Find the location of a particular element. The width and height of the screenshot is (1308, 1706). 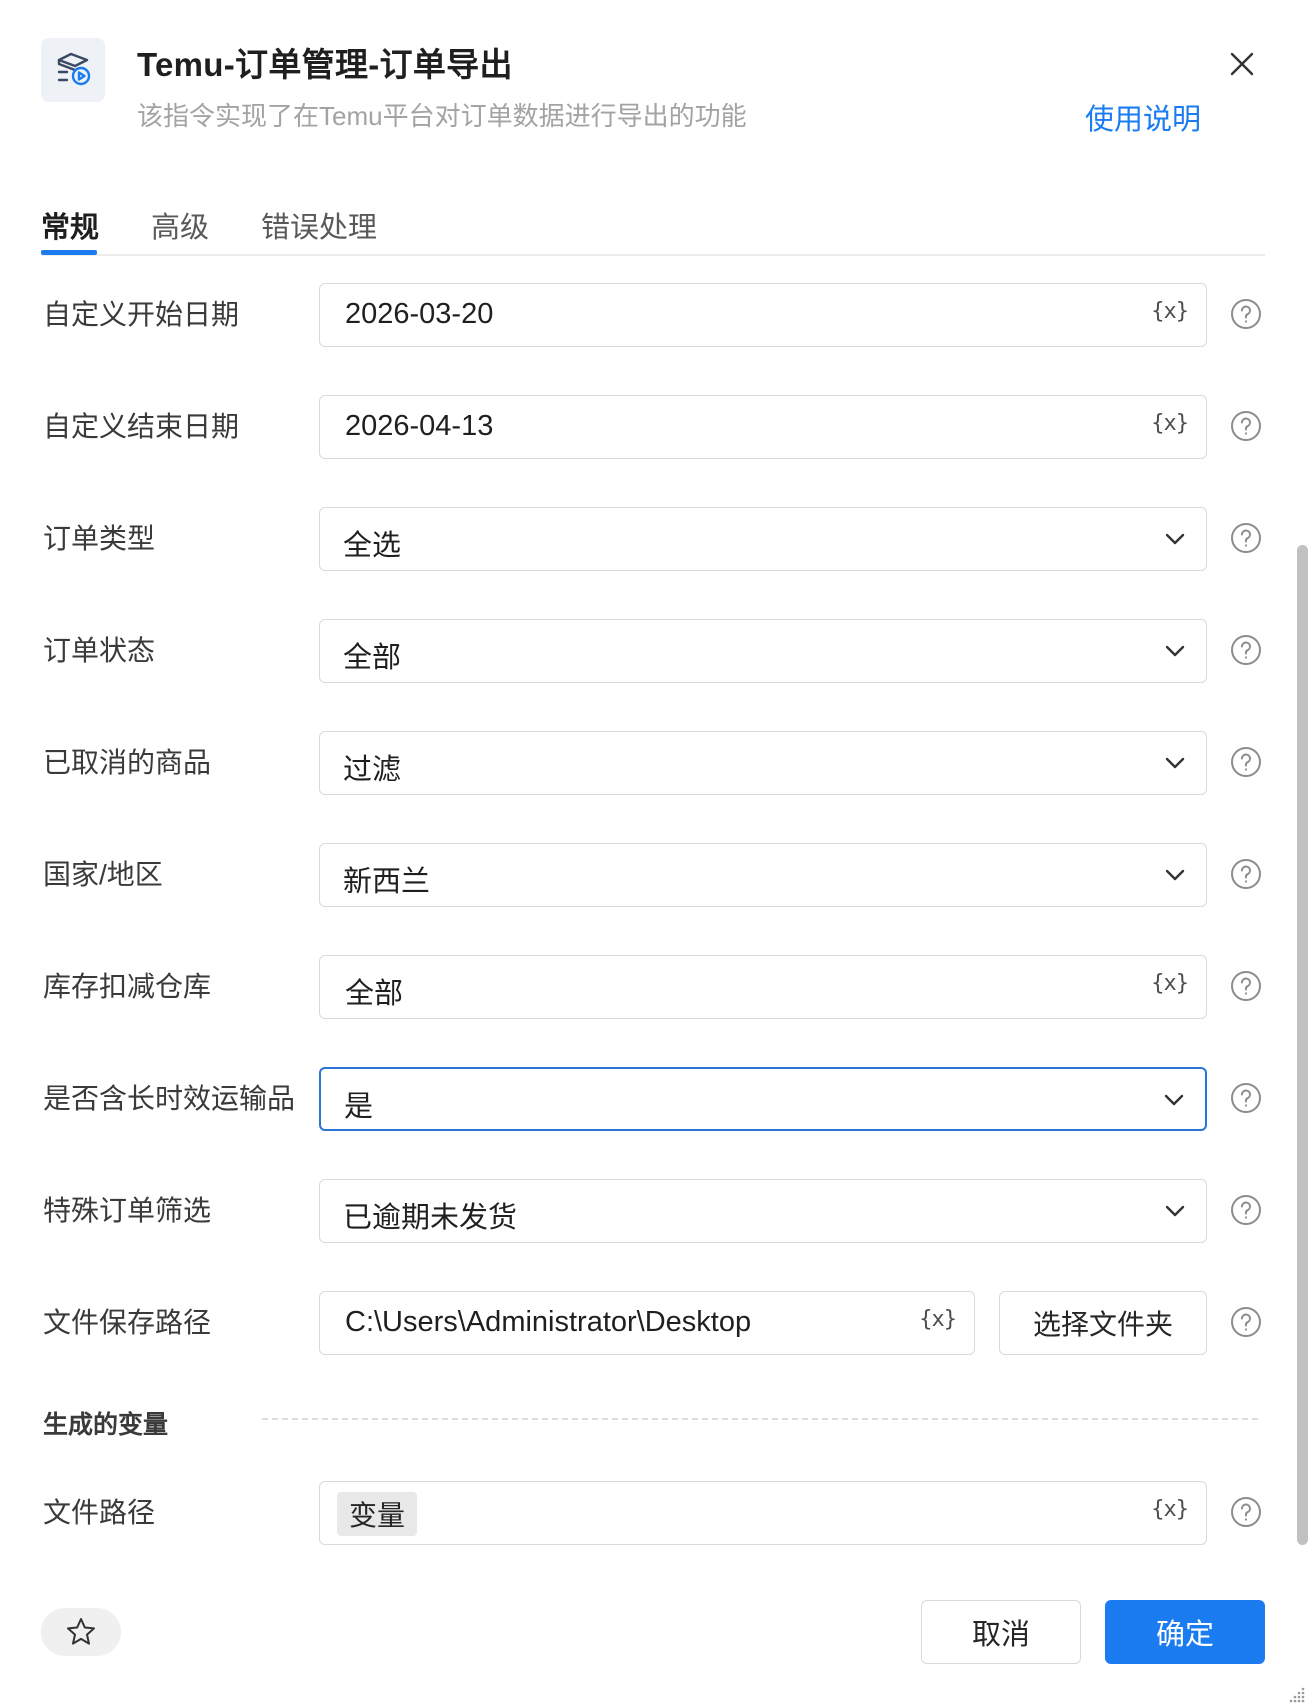

vertical-scrollbar is located at coordinates (1302, 1045).